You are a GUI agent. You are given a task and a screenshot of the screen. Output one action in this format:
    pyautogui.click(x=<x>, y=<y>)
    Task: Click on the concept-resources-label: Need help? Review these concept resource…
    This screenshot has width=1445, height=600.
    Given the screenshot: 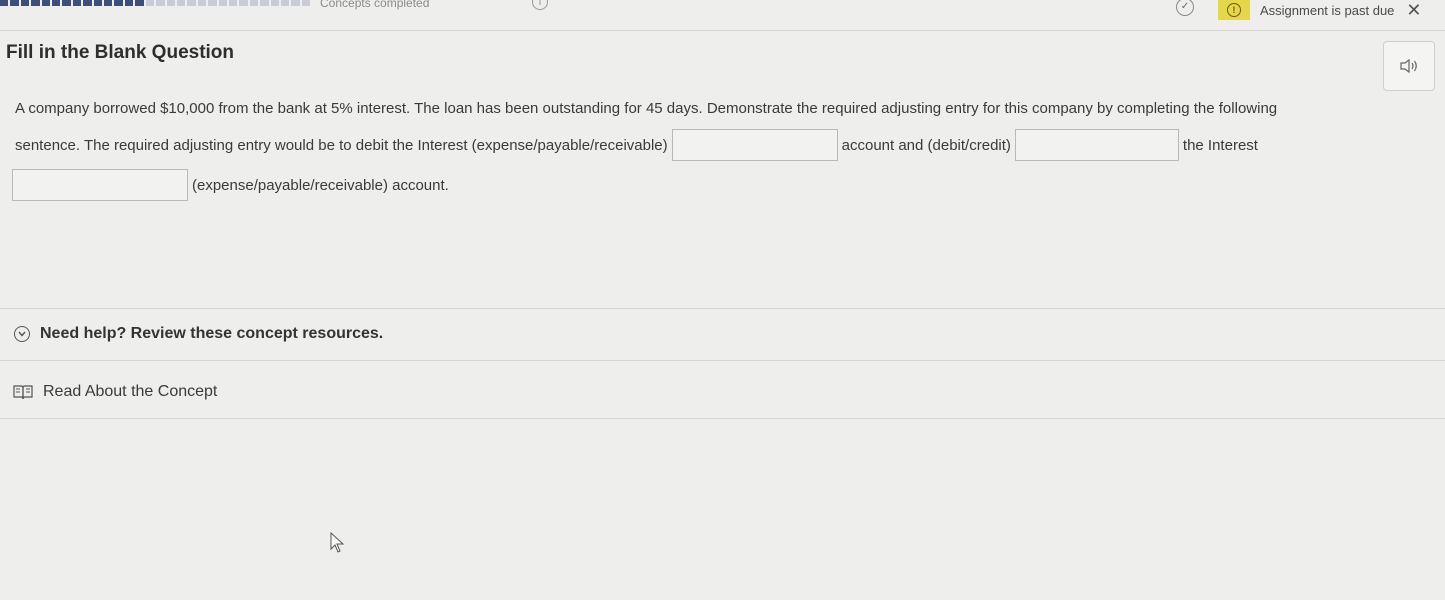 What is the action you would take?
    pyautogui.click(x=212, y=333)
    